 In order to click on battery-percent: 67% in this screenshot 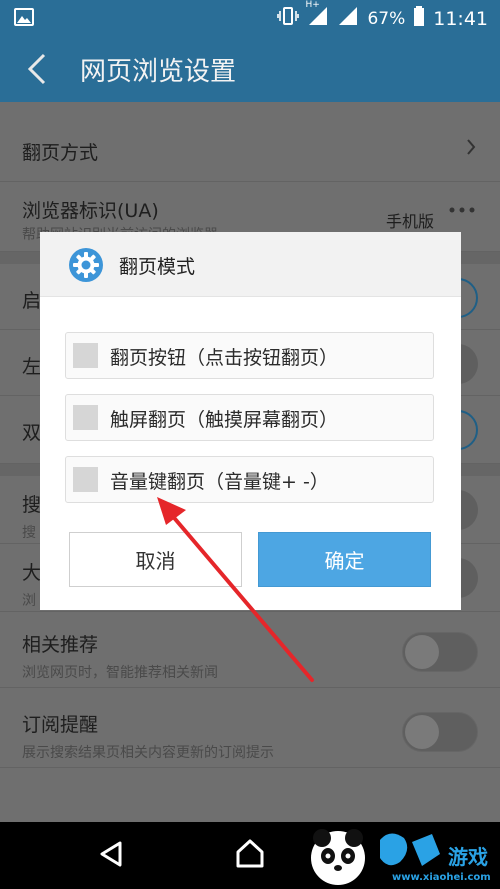, I will do `click(386, 18)`.